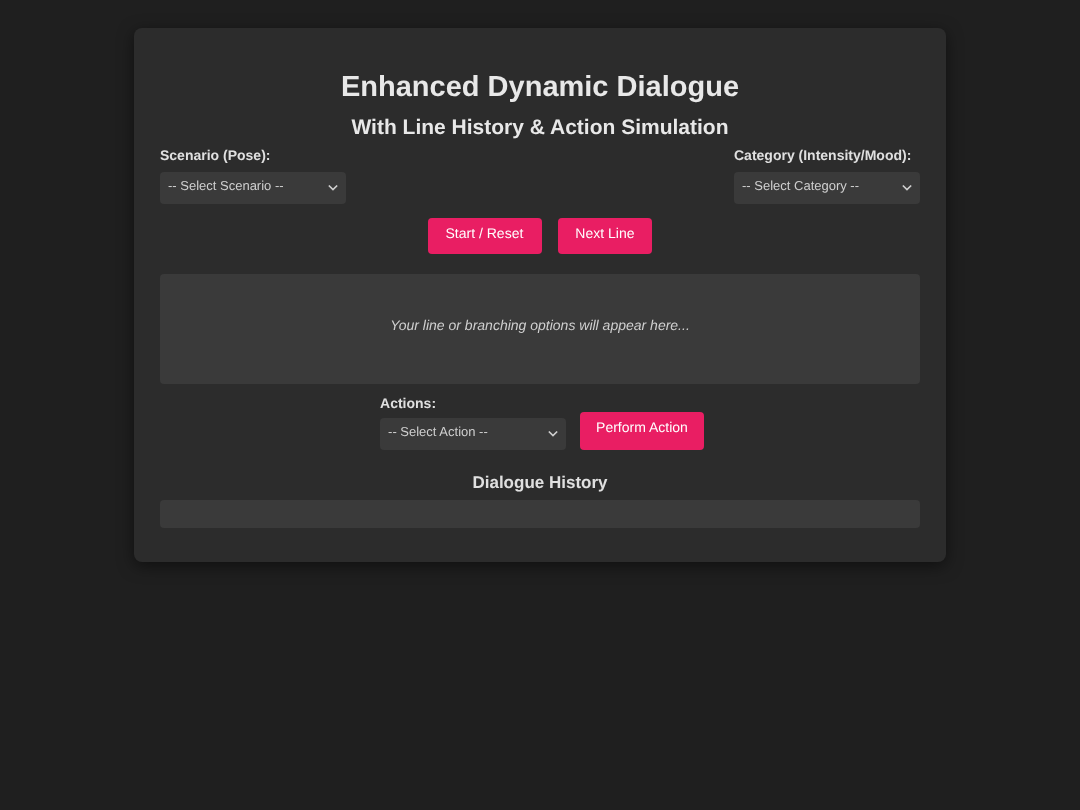 The image size is (1080, 810). Describe the element at coordinates (540, 88) in the screenshot. I see `page-title: Enhanced Dynamic Dialogue` at that location.